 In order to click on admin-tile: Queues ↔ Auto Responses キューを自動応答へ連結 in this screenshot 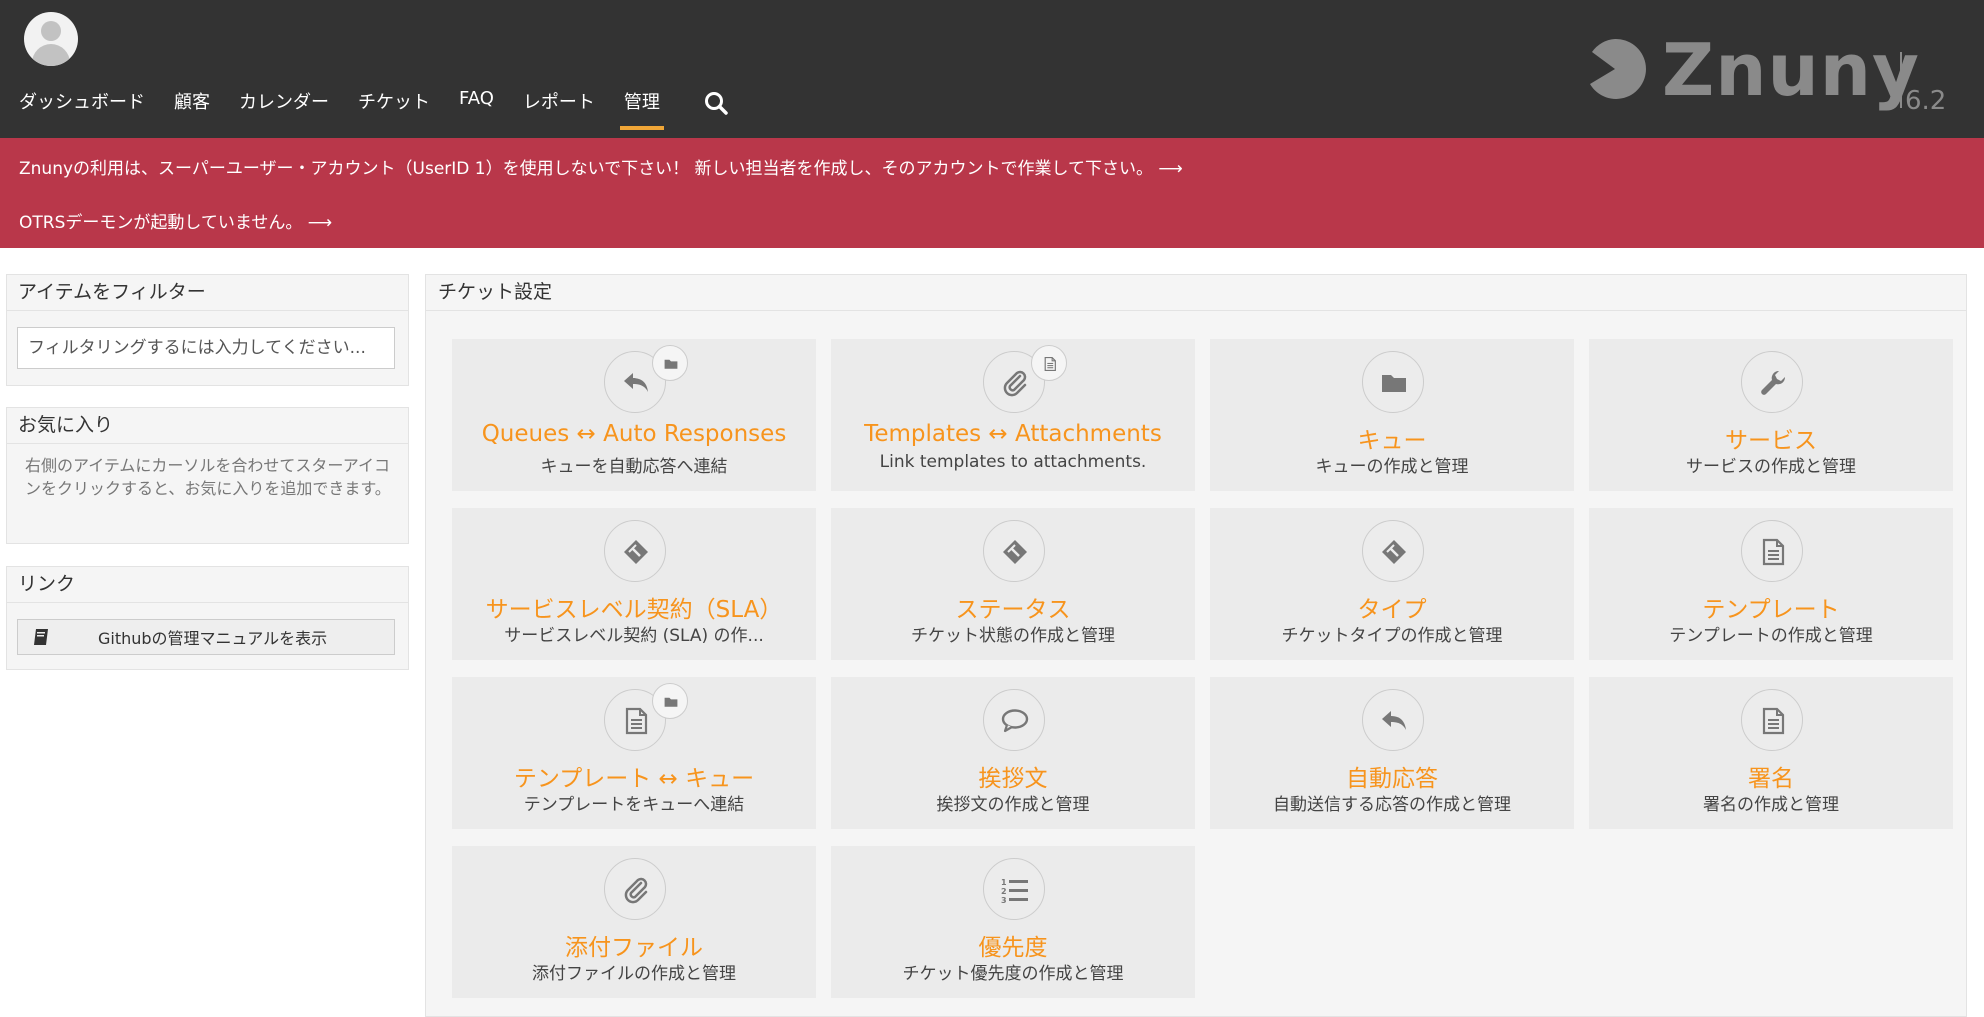, I will do `click(634, 415)`.